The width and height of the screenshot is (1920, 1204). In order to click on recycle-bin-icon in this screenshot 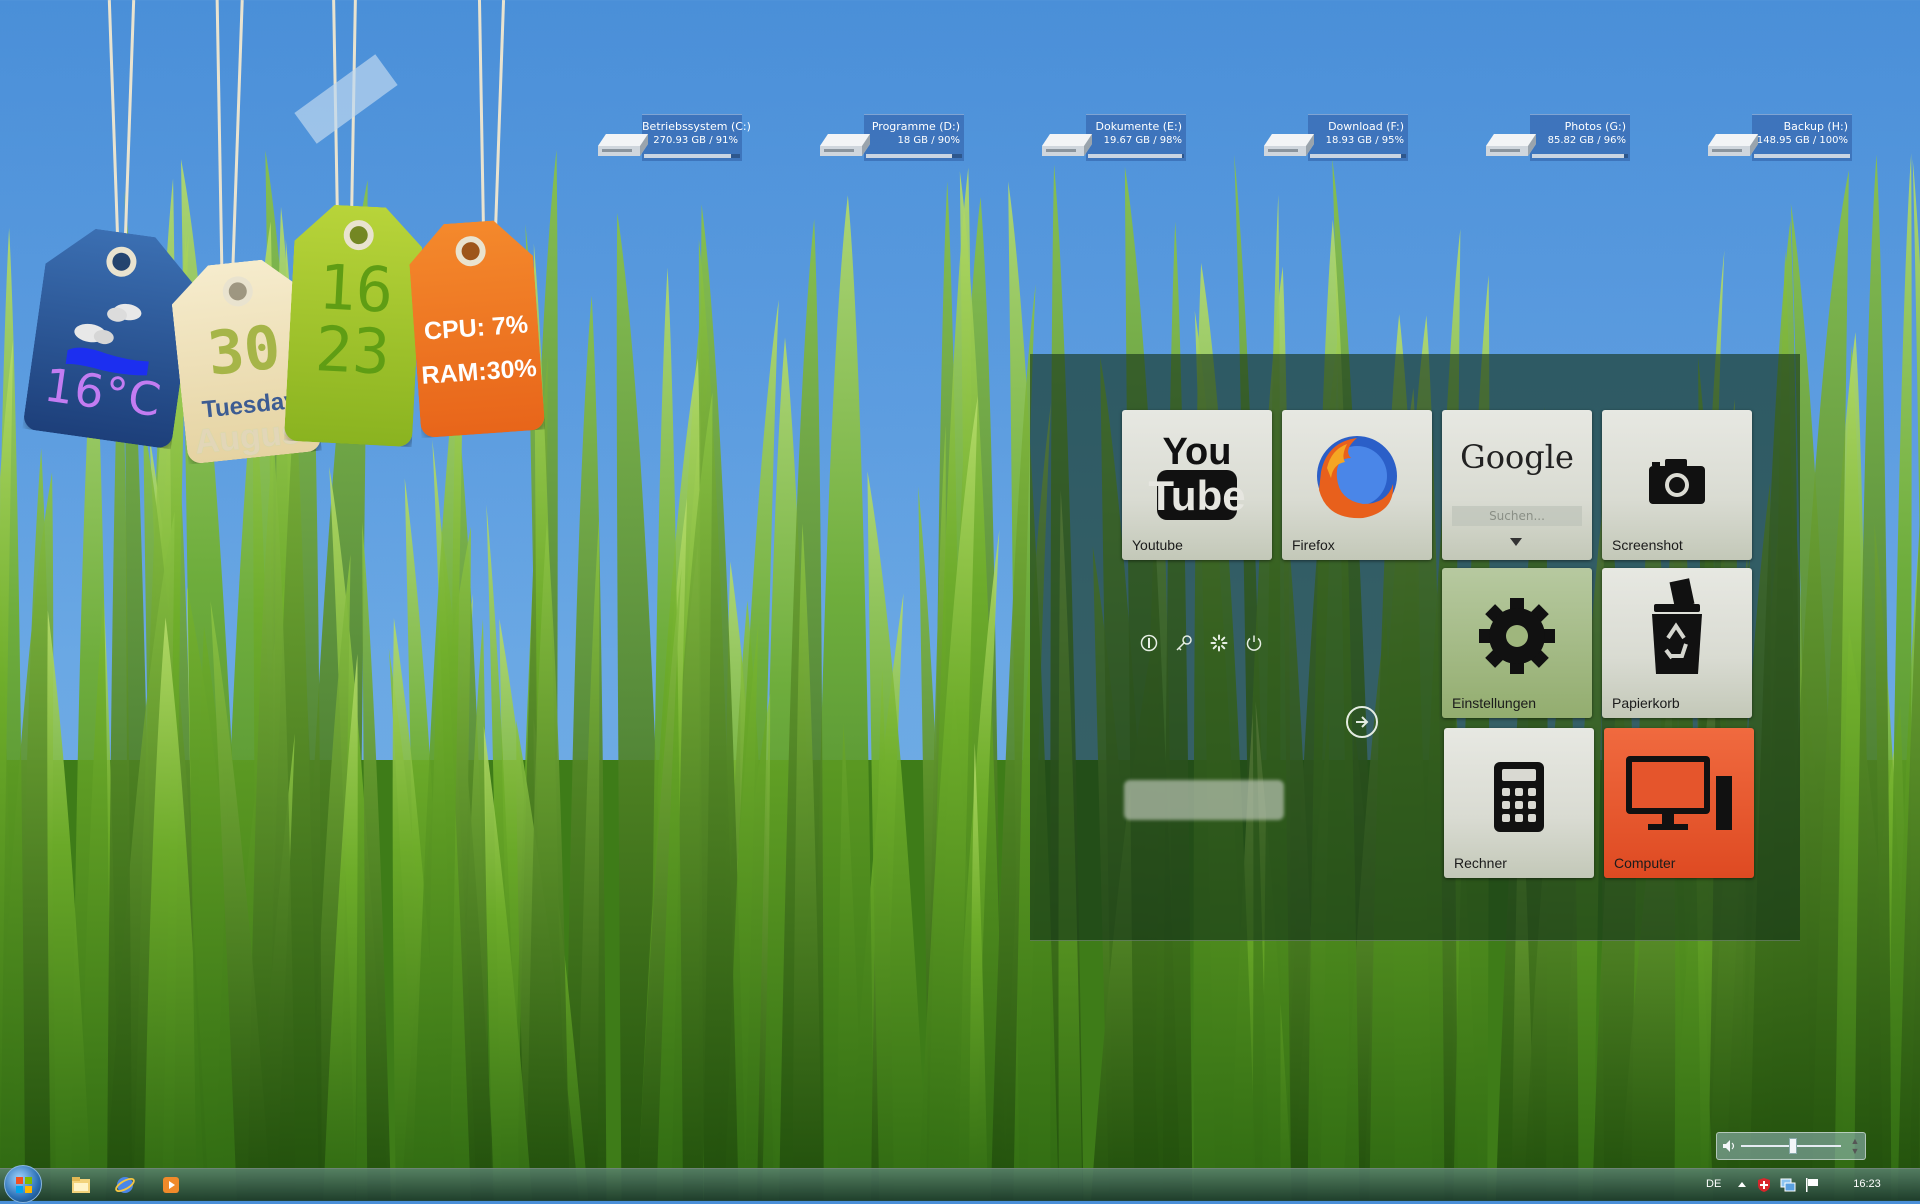, I will do `click(1677, 626)`.